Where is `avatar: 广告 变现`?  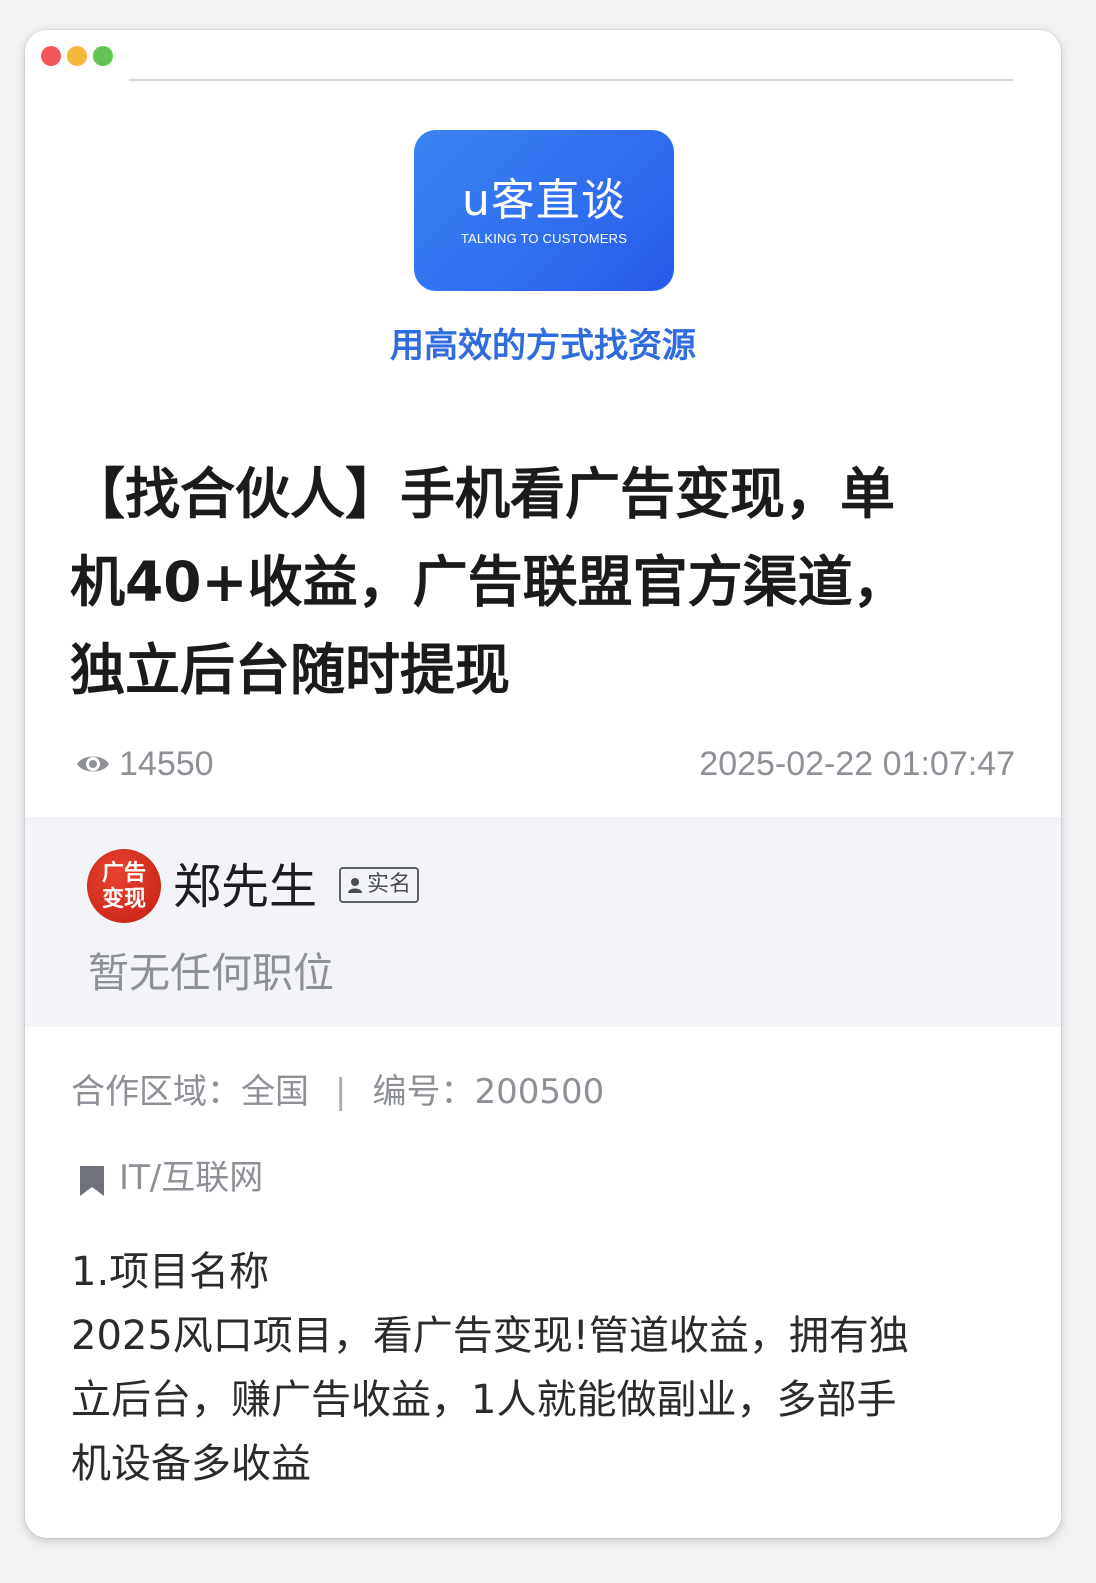
avatar: 广告 变现 is located at coordinates (124, 886).